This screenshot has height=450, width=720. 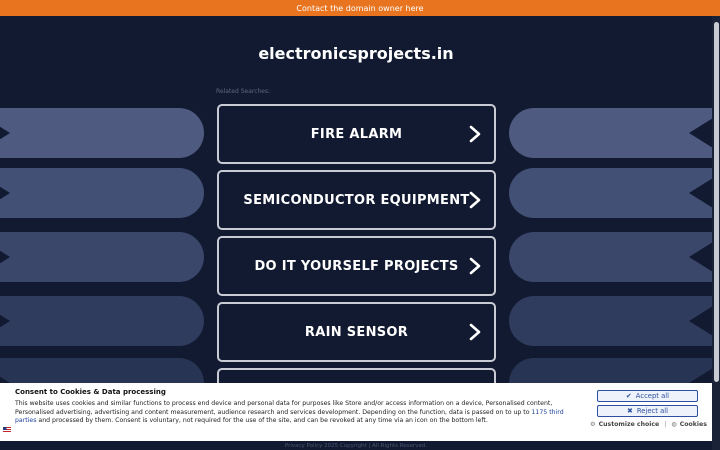 I want to click on scrollbar-thumb, so click(x=716, y=202).